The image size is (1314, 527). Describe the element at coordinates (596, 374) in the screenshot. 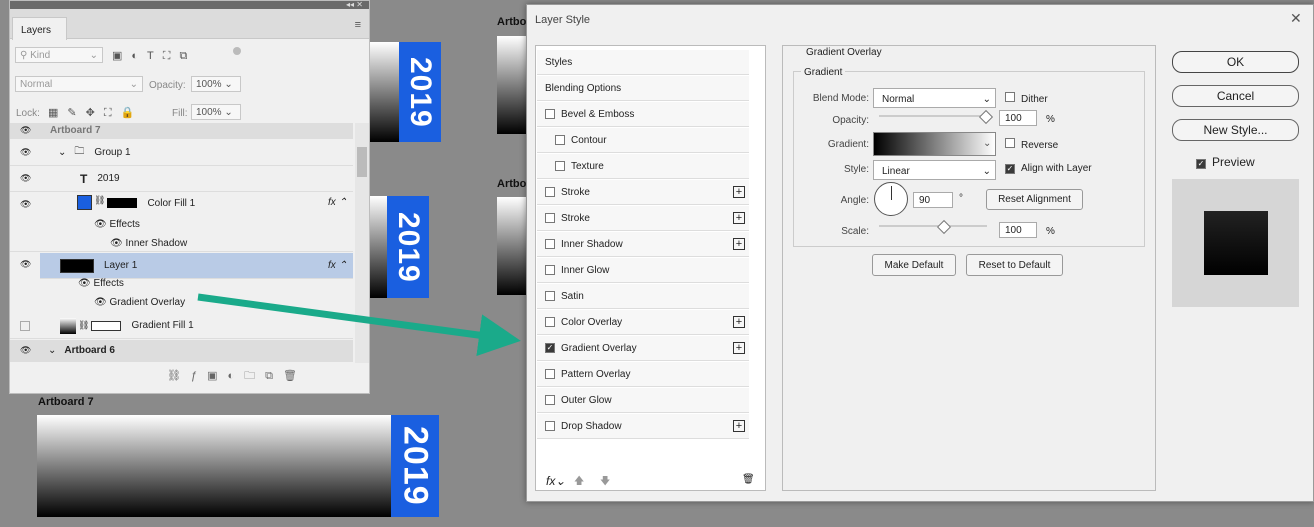

I see `style-item-label: Pattern Overlay` at that location.